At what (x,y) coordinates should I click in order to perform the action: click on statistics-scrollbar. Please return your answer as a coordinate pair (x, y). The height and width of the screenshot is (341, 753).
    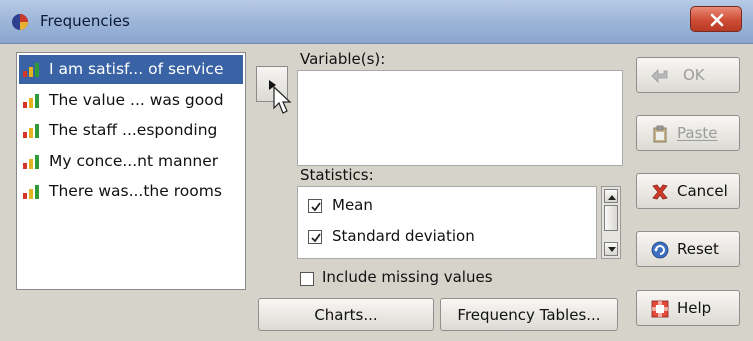
    Looking at the image, I should click on (611, 222).